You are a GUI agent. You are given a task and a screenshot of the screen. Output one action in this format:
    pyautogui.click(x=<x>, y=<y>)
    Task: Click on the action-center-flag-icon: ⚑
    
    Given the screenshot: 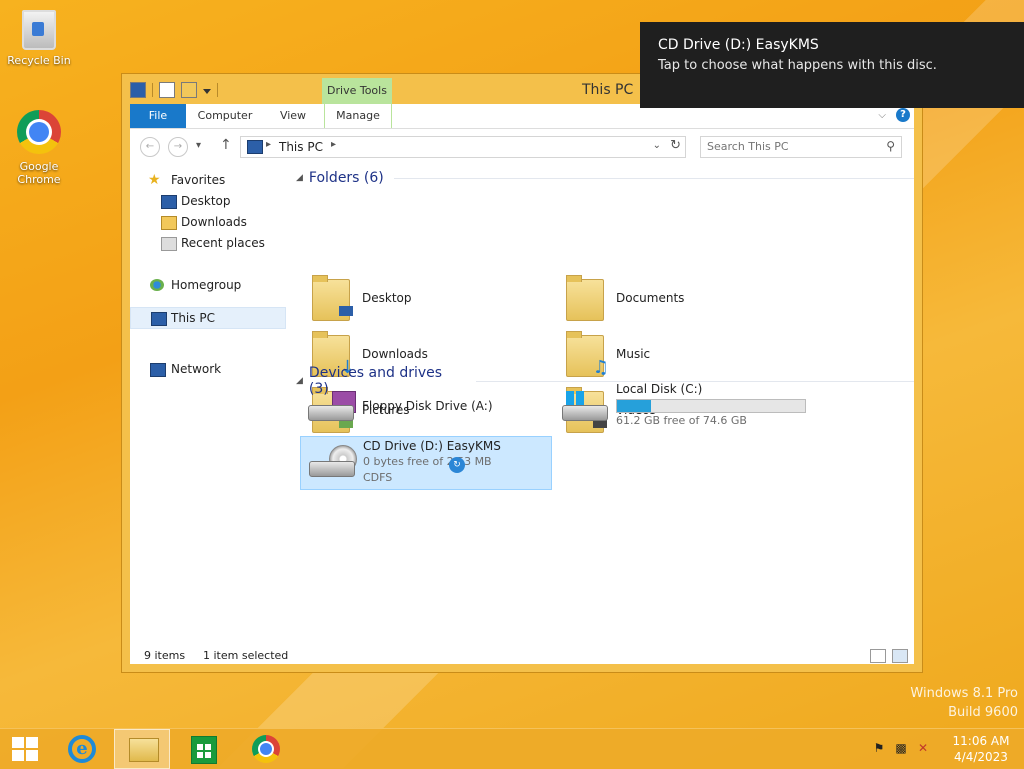 What is the action you would take?
    pyautogui.click(x=879, y=748)
    